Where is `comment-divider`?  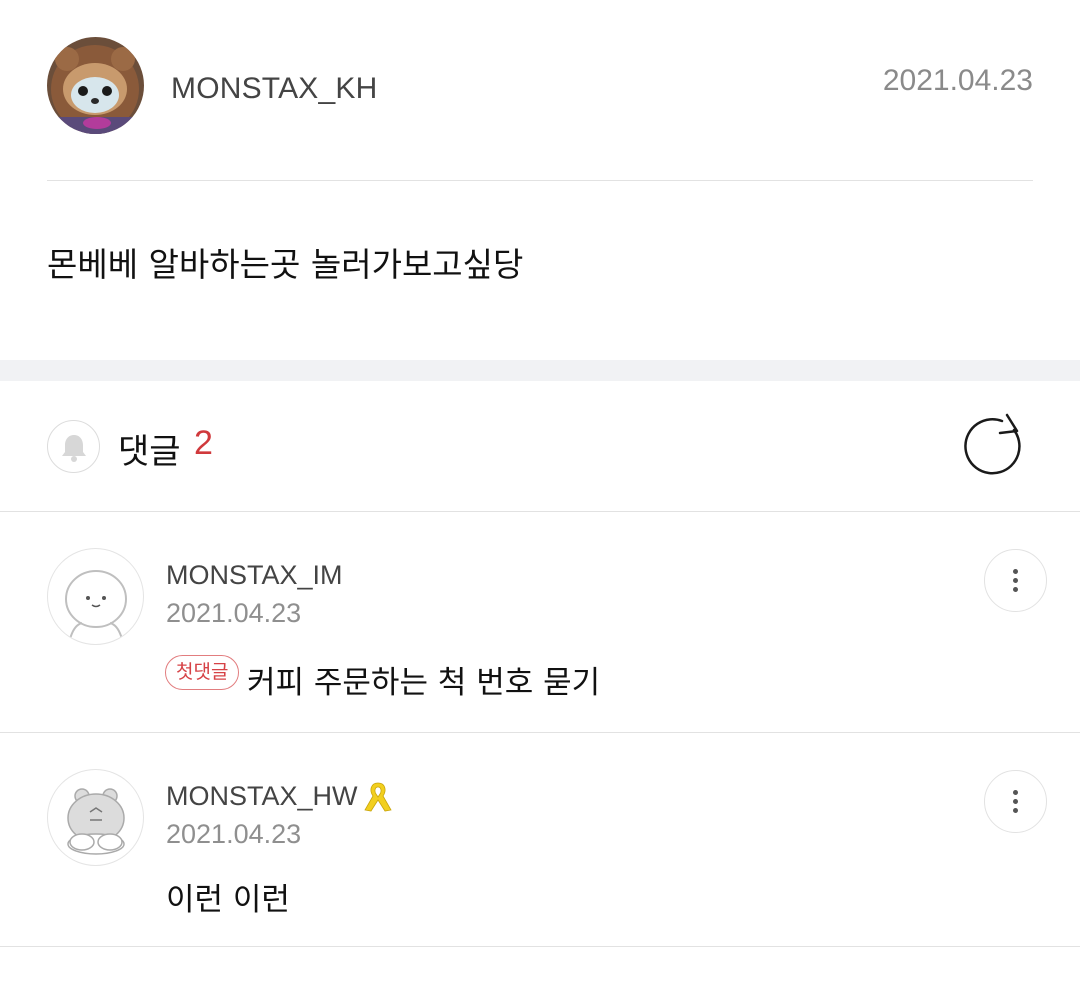
comment-divider is located at coordinates (540, 946).